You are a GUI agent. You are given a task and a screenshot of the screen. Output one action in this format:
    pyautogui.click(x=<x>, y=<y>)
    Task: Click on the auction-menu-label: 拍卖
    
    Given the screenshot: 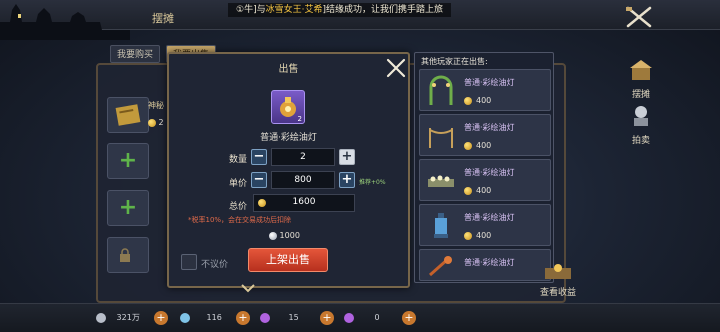 What is the action you would take?
    pyautogui.click(x=640, y=141)
    